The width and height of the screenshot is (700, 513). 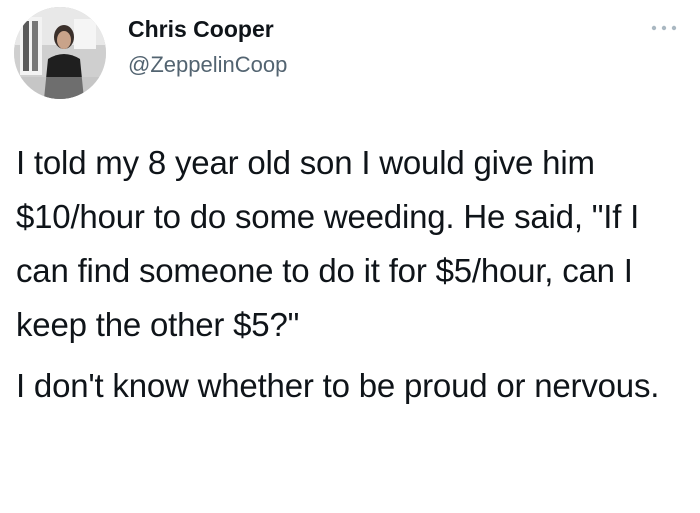 What do you see at coordinates (207, 29) in the screenshot?
I see `display-name: Chris Cooper` at bounding box center [207, 29].